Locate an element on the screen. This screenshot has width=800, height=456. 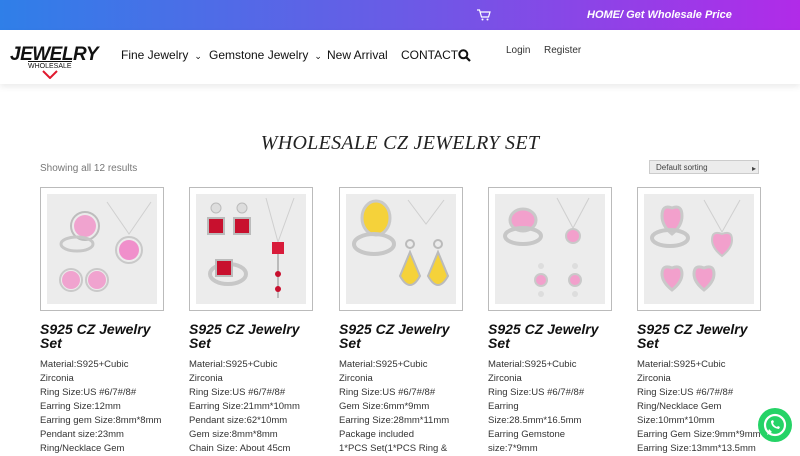
whatsapp-icon is located at coordinates (775, 425).